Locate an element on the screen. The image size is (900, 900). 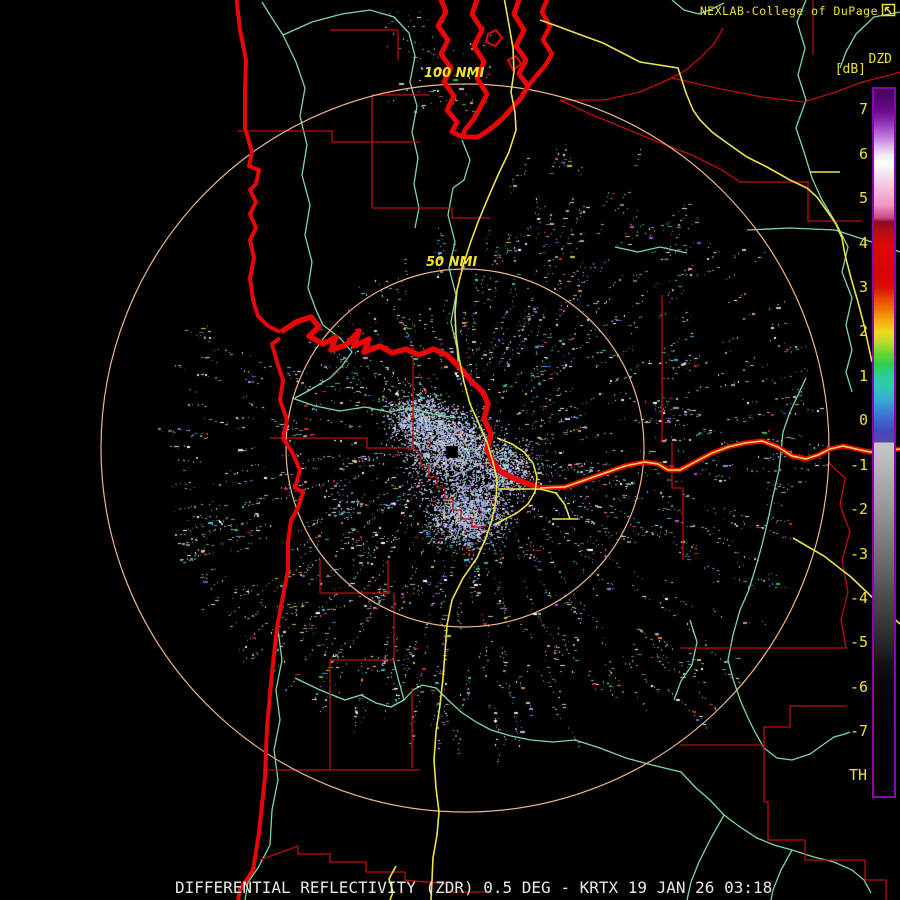
colorbar-tick-label: 3 is located at coordinates (863, 286).